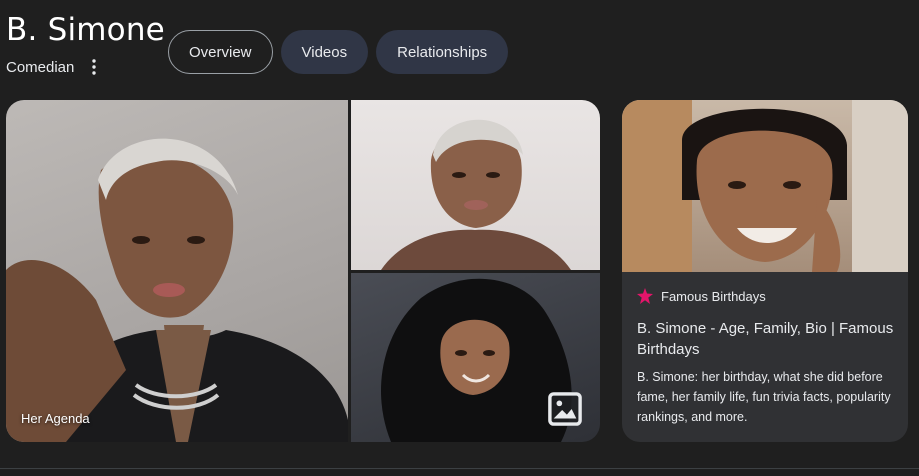 This screenshot has width=919, height=476. Describe the element at coordinates (40, 67) in the screenshot. I see `entity-subtitle: Comedian` at that location.